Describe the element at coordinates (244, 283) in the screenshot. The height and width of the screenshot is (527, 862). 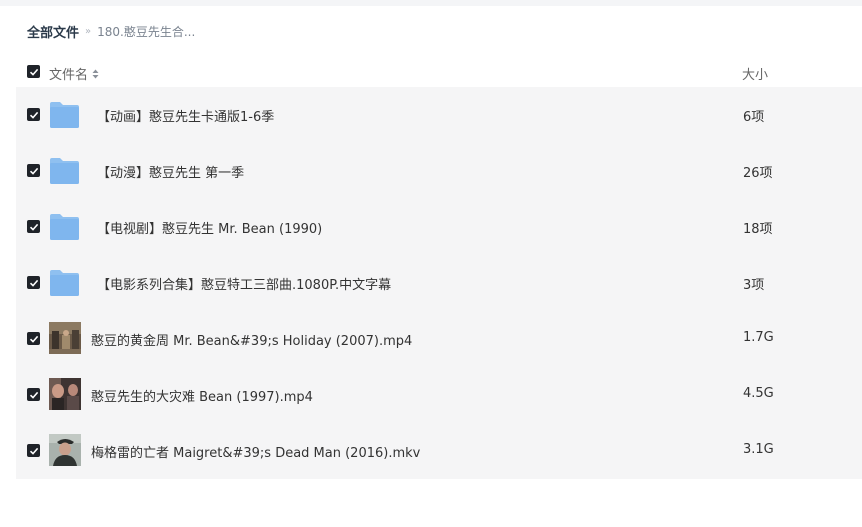
I see `file-name: 【电影系列合集】憨豆特工三部曲.1080P.中文字幕` at that location.